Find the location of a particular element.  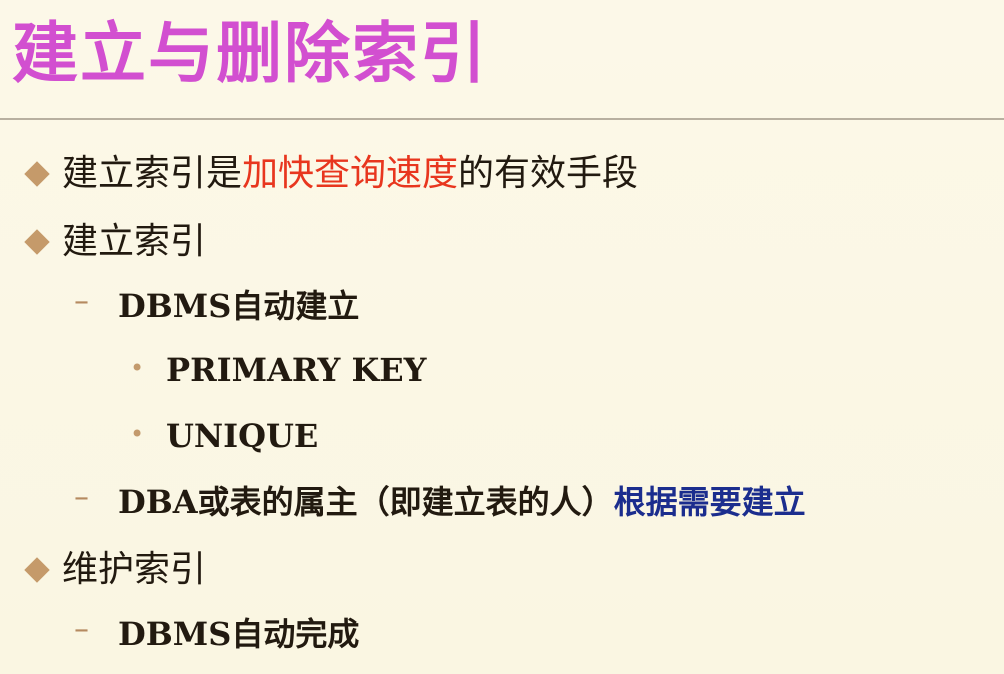

sub-item-dba-owner: DBA或表的属主（即建立表的人）根据需要建立 is located at coordinates (462, 502).